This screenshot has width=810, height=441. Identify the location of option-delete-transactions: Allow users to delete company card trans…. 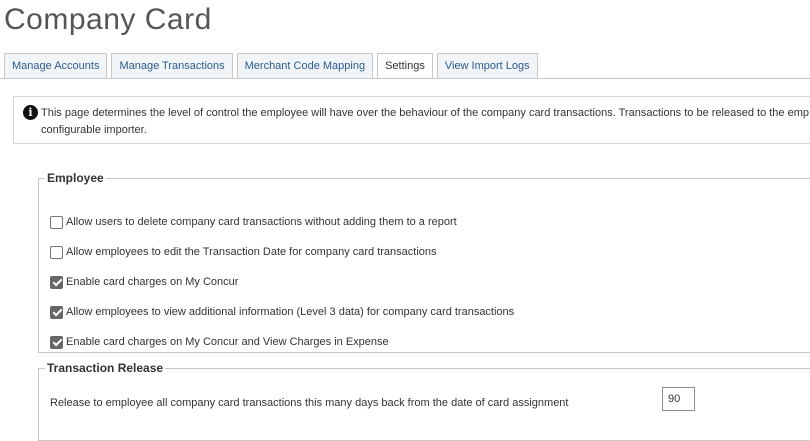
(253, 222).